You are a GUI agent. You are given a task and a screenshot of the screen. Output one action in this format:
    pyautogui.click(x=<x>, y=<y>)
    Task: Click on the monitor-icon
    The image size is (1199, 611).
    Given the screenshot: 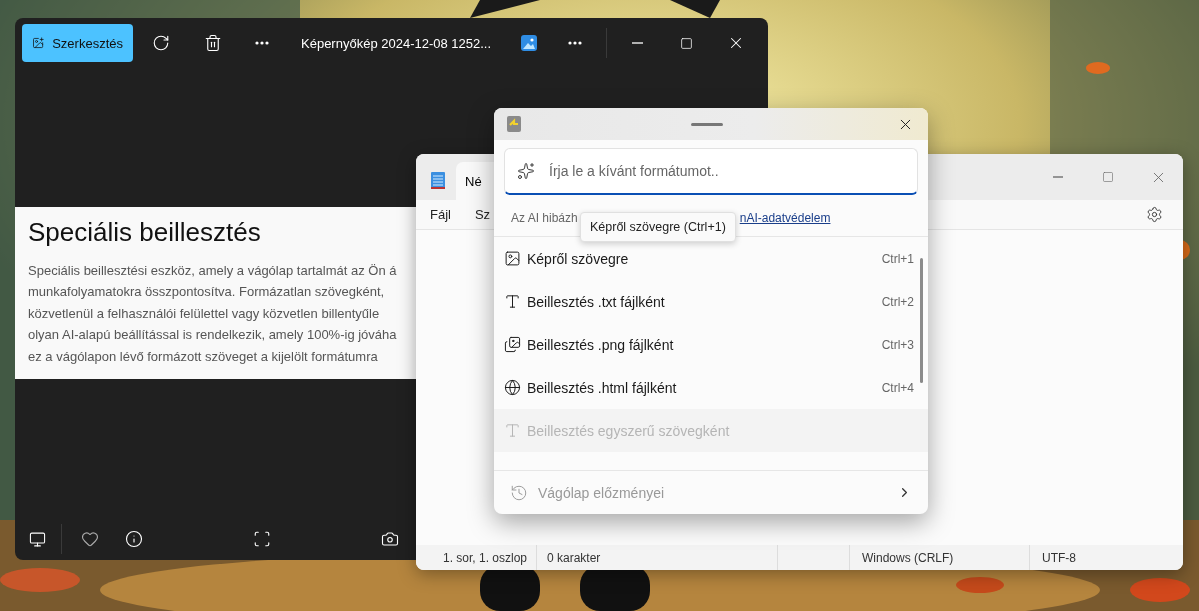 What is the action you would take?
    pyautogui.click(x=37, y=539)
    